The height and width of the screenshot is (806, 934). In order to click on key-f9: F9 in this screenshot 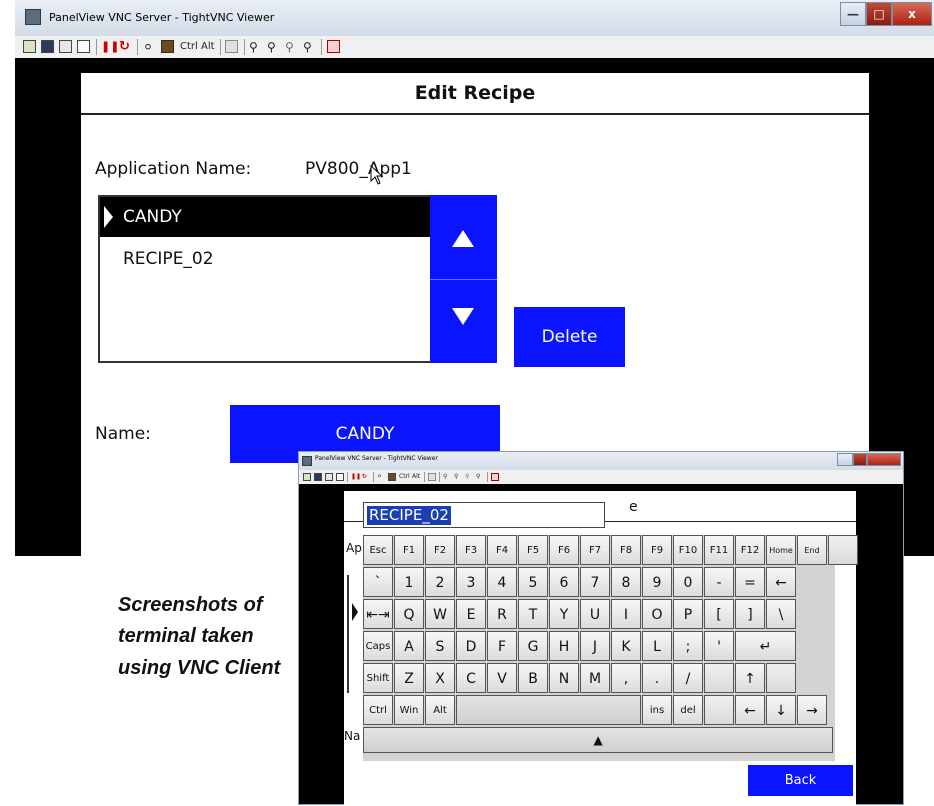, I will do `click(657, 550)`.